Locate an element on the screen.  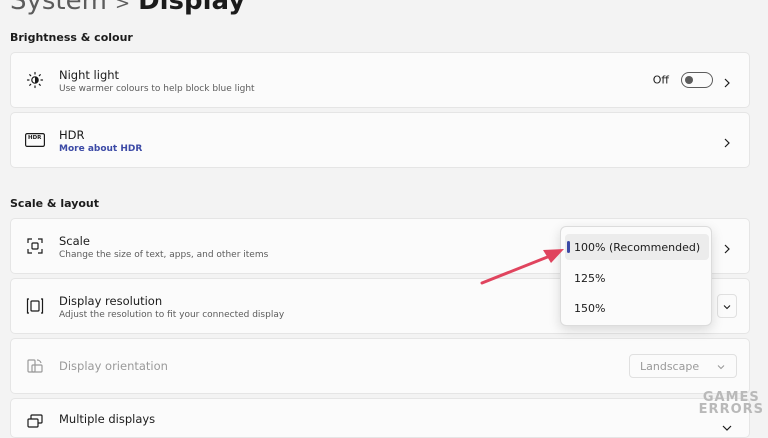
watermark-logo: GAMES ERRORS is located at coordinates (731, 404).